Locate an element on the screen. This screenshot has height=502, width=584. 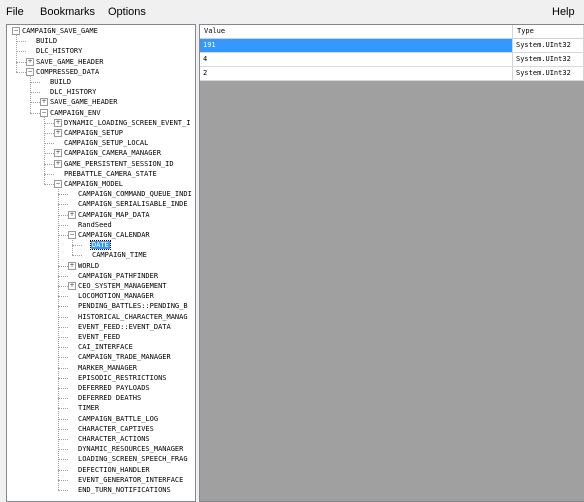
tree-node-label: DYNAMIC_RESOURCES_MANAGER is located at coordinates (130, 449).